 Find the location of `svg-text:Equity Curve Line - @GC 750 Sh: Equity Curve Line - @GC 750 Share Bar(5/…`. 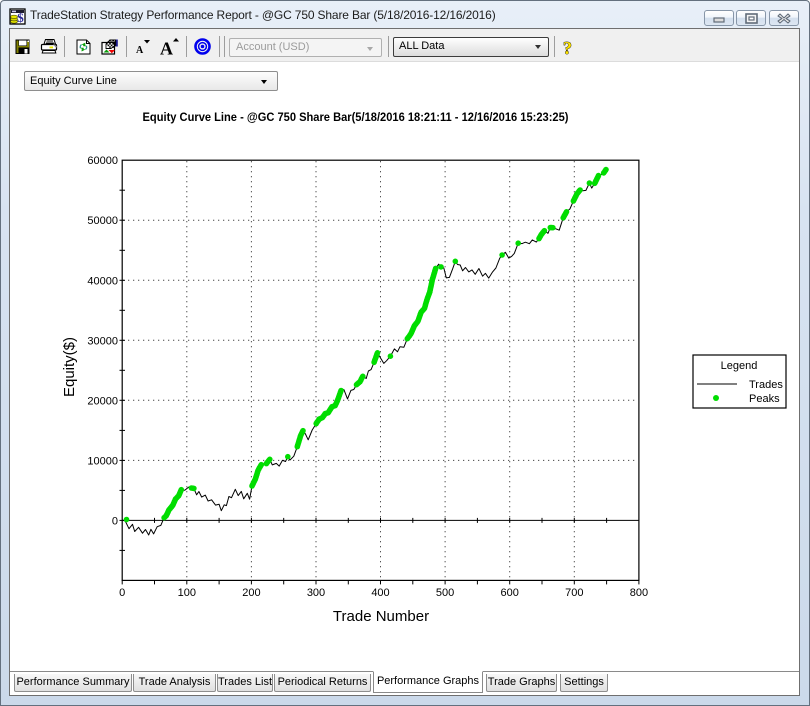

svg-text:Equity Curve Line - @GC 750 Sh: Equity Curve Line - @GC 750 Share Bar(5/… is located at coordinates (356, 118).